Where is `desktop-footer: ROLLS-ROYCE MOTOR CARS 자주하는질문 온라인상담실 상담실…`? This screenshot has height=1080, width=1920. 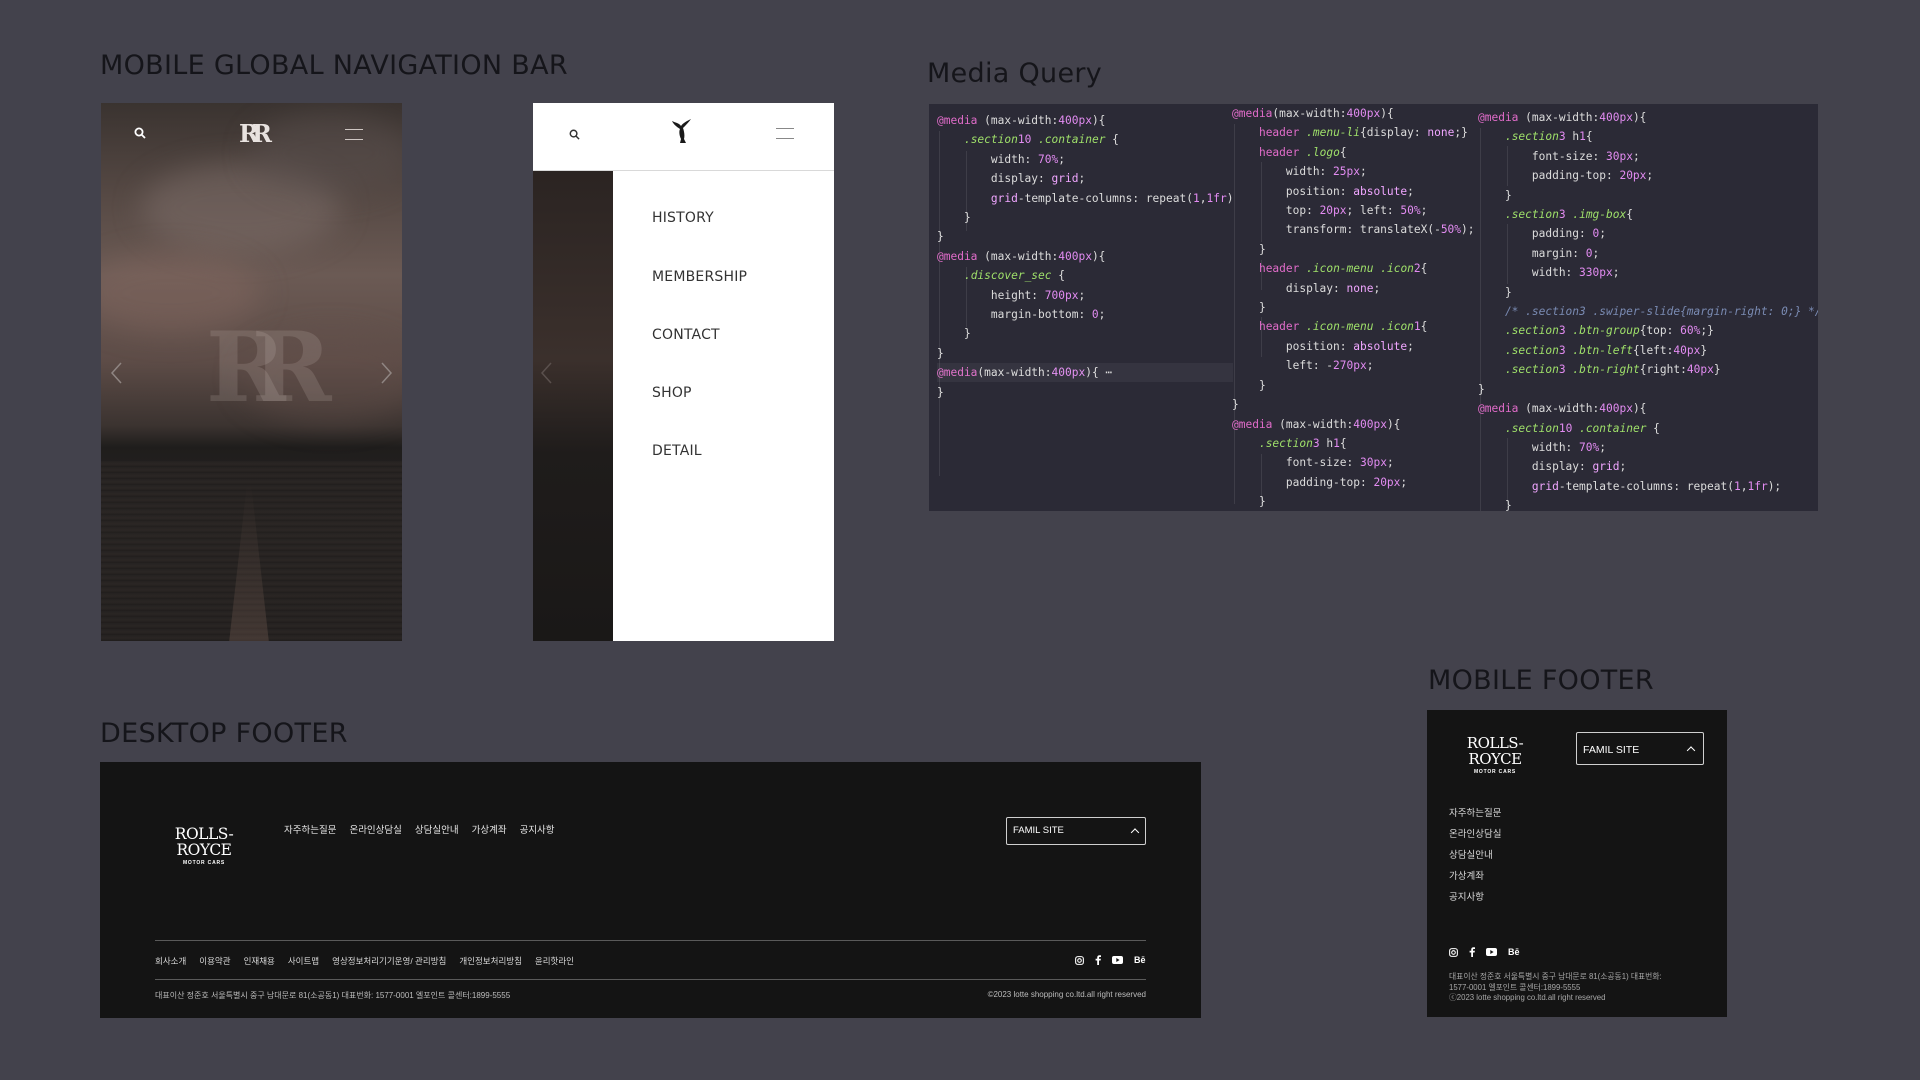 desktop-footer: ROLLS-ROYCE MOTOR CARS 자주하는질문 온라인상담실 상담실… is located at coordinates (650, 890).